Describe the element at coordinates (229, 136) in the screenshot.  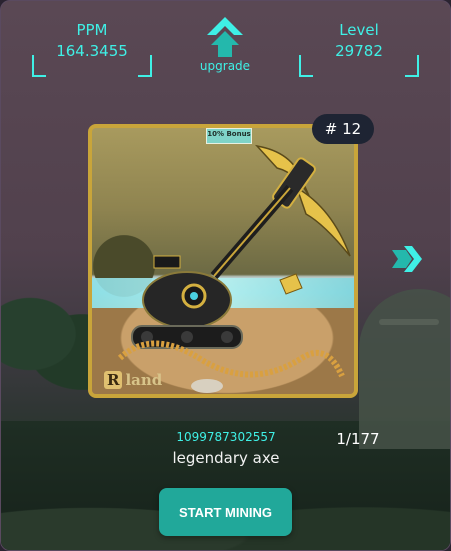
I see `bonus-badge: 10% Bonus` at that location.